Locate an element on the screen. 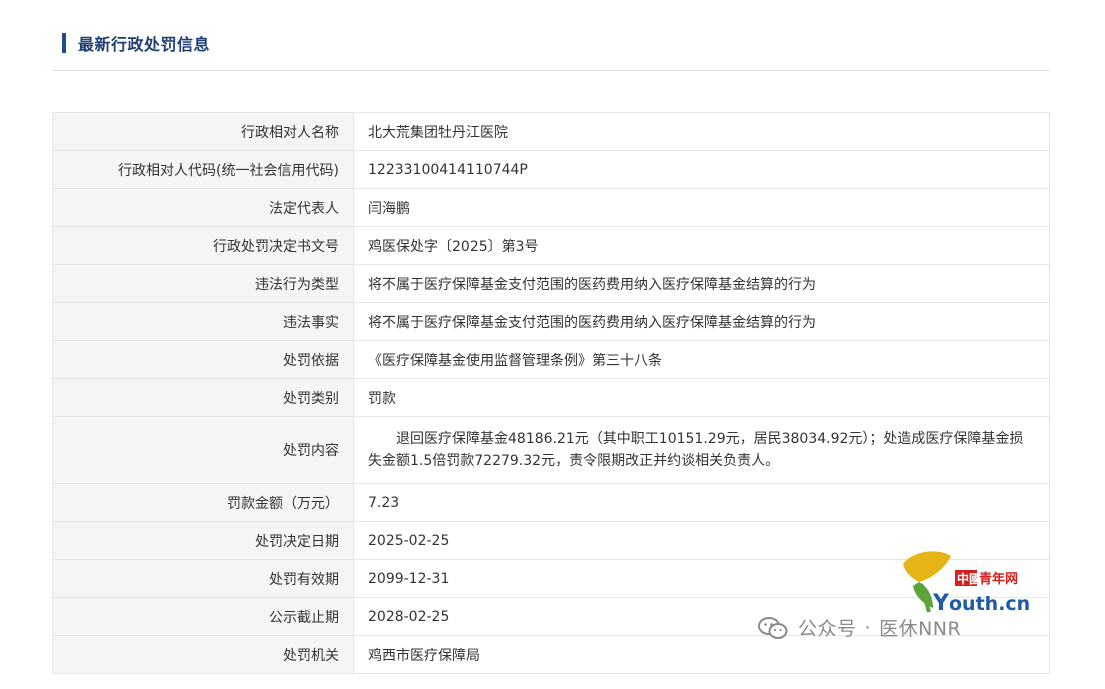 This screenshot has height=689, width=1105. row-label: 行政相对人代码(统一社会信用代码) is located at coordinates (203, 169).